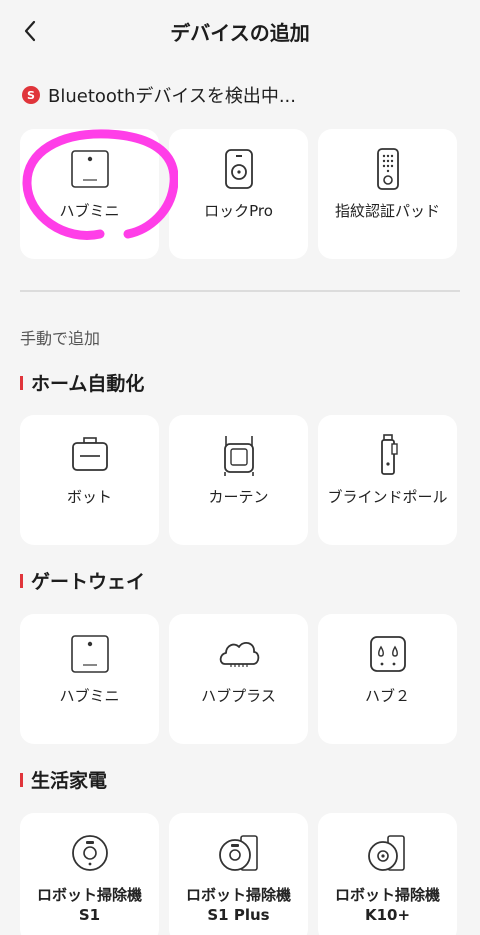 Image resolution: width=480 pixels, height=935 pixels. What do you see at coordinates (388, 853) in the screenshot?
I see `robot-vacuum-k10-icon` at bounding box center [388, 853].